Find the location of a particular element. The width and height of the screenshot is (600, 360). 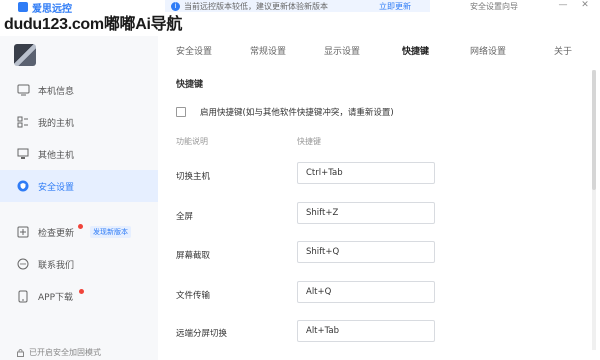

avatar is located at coordinates (25, 55).